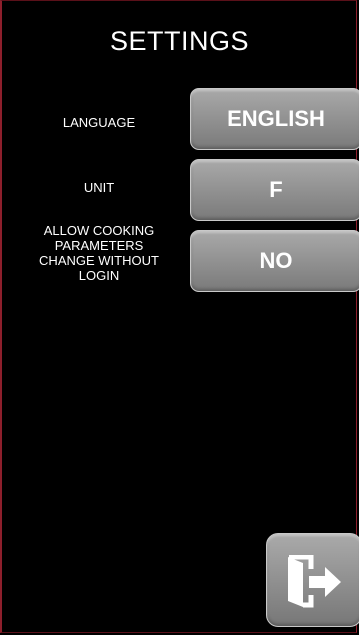  I want to click on unit-label: UNIT, so click(99, 187).